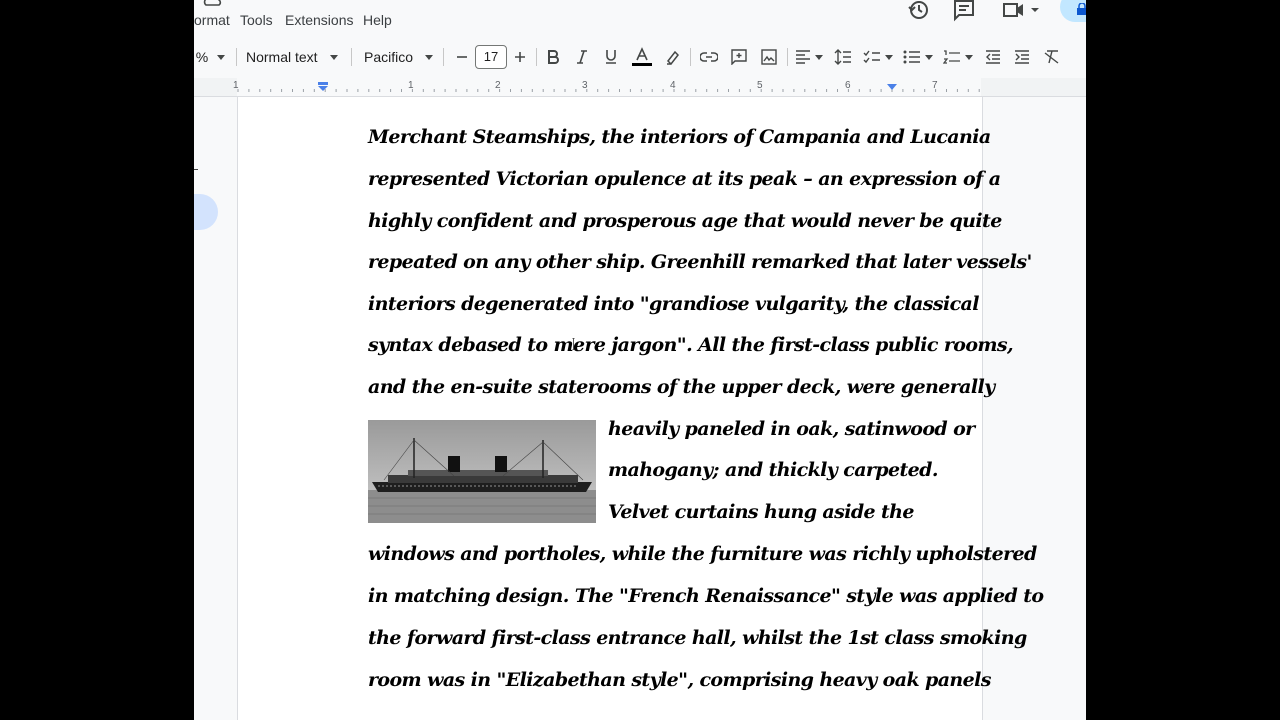 The width and height of the screenshot is (1280, 720). I want to click on horizontal-ruler: 1 1 2 3 4 5 6 7, so click(640, 87).